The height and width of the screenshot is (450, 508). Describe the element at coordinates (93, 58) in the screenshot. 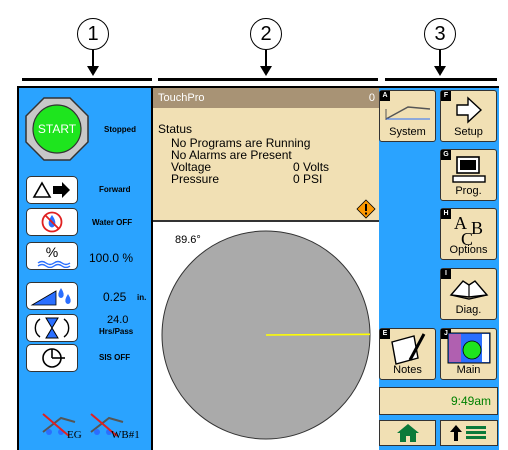

I see `callout-1-line` at that location.